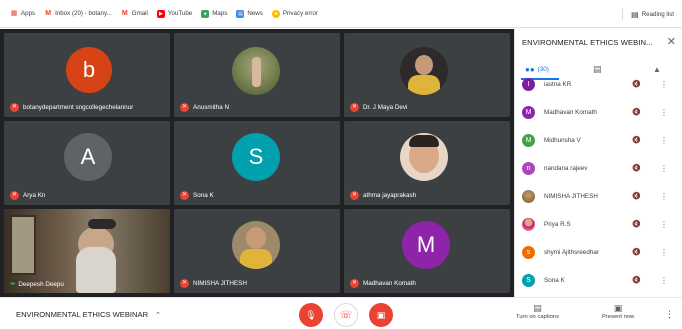  Describe the element at coordinates (558, 84) in the screenshot. I see `participant-name: iastna KR` at that location.